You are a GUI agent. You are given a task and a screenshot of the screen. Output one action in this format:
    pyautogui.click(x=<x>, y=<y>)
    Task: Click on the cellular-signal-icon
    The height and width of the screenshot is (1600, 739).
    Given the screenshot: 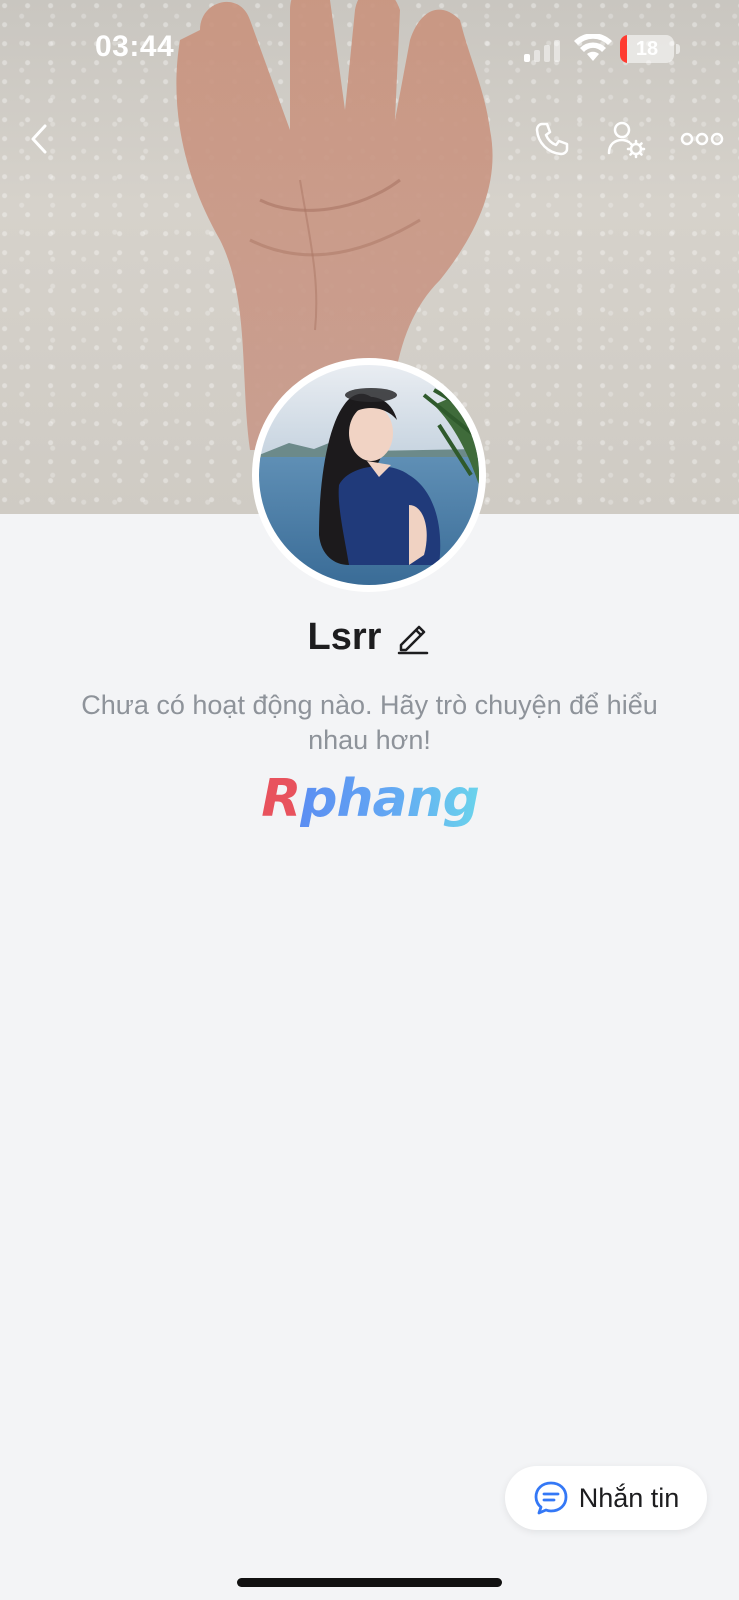 What is the action you would take?
    pyautogui.click(x=542, y=51)
    